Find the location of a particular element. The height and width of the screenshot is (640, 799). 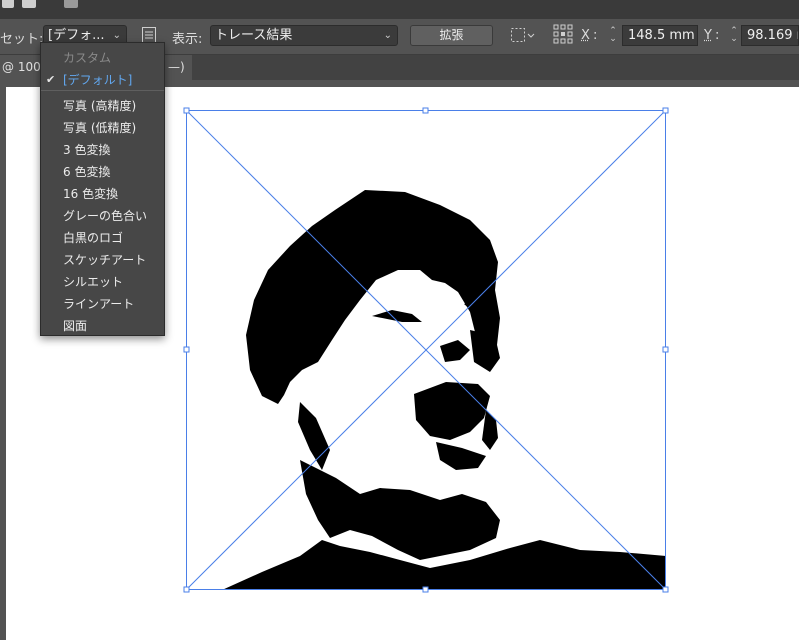

menu-separator is located at coordinates (102, 90).